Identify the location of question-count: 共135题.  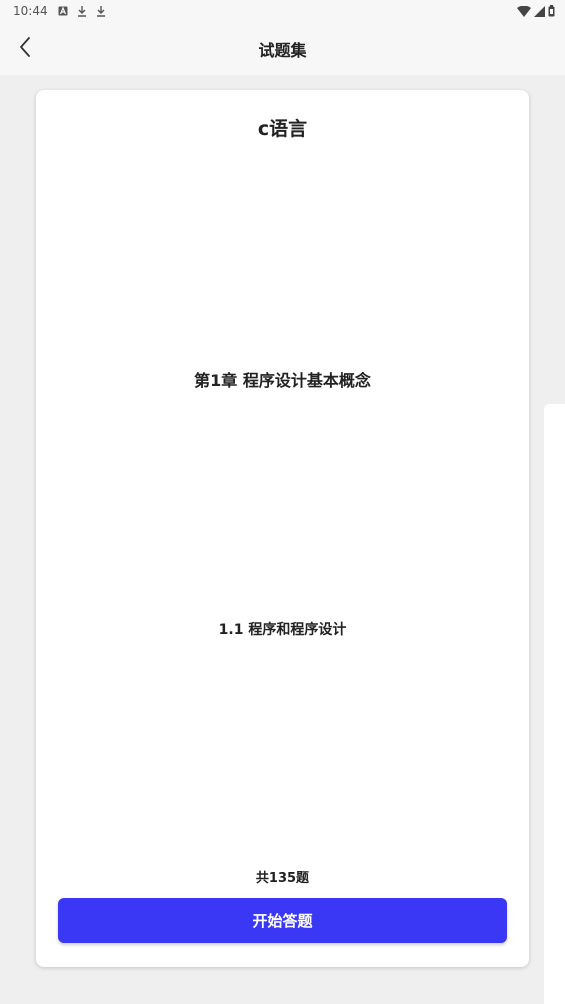
(282, 878).